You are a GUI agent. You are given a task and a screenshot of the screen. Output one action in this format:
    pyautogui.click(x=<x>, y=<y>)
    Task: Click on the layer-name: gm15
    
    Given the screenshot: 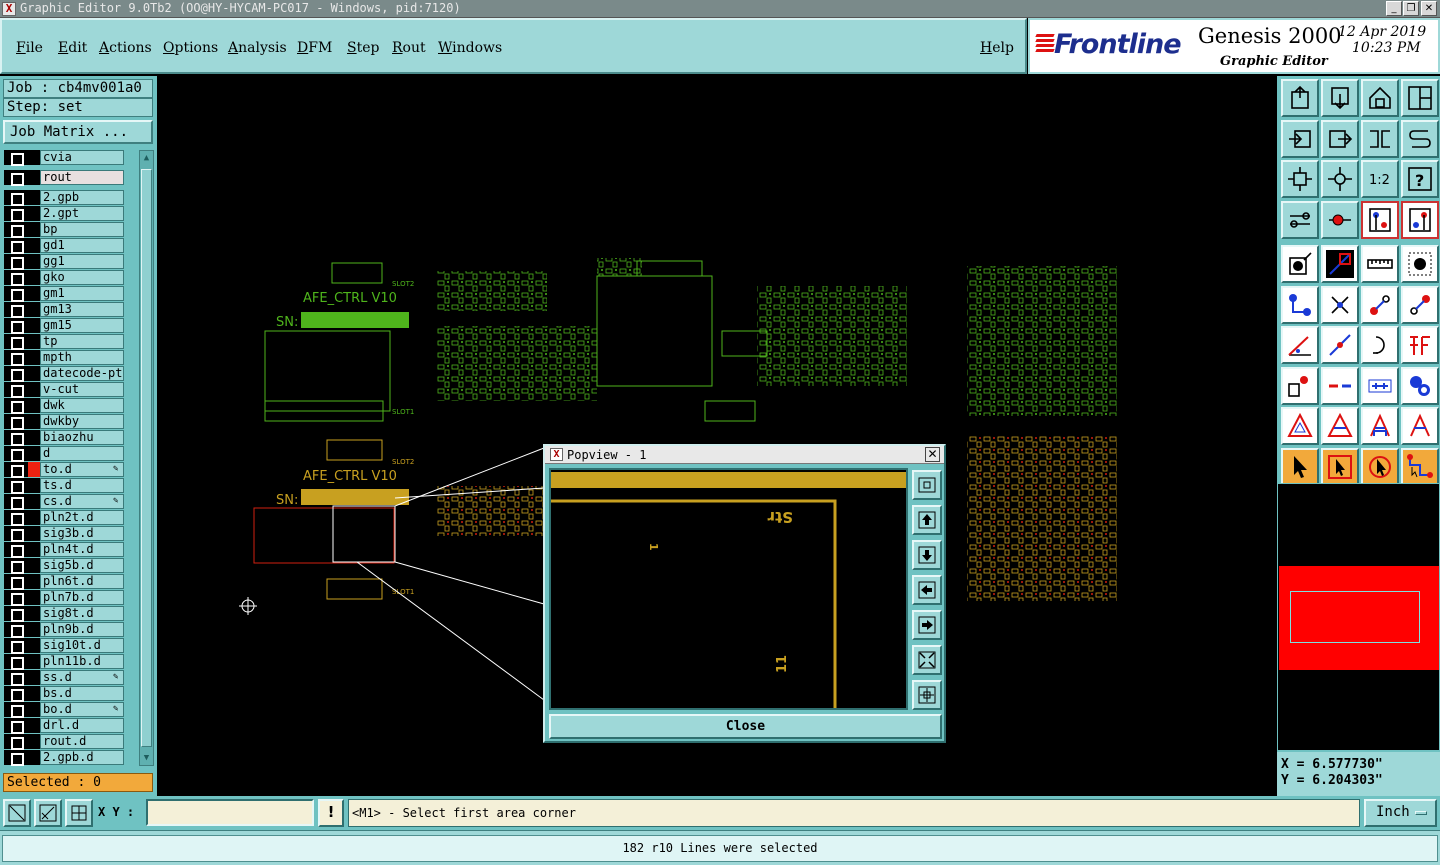 What is the action you would take?
    pyautogui.click(x=82, y=325)
    